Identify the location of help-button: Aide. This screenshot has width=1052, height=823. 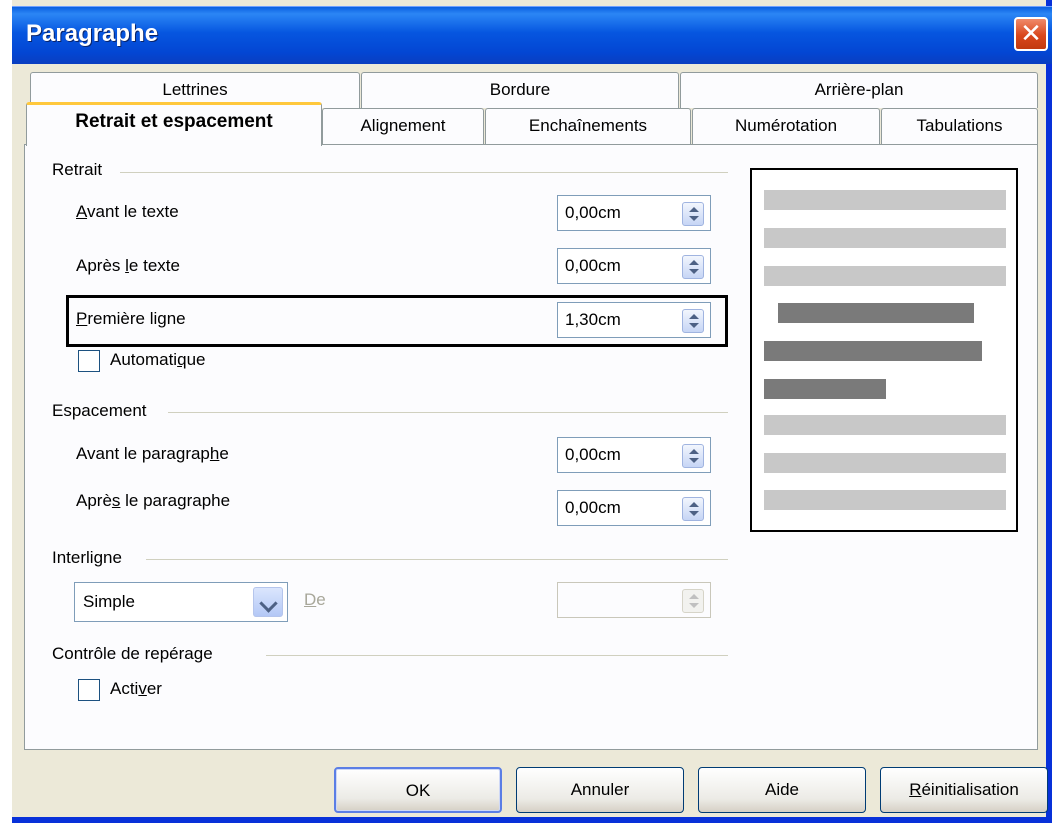
(782, 790).